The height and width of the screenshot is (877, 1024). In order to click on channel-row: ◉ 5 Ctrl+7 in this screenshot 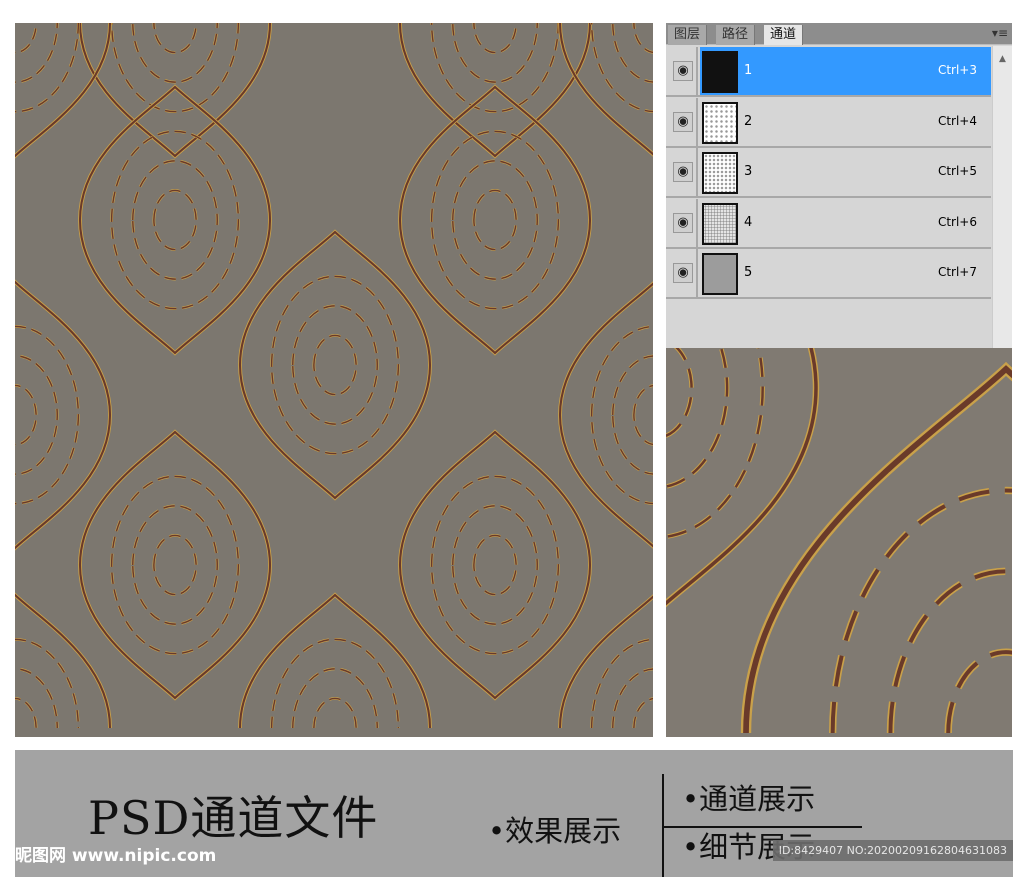, I will do `click(828, 274)`.